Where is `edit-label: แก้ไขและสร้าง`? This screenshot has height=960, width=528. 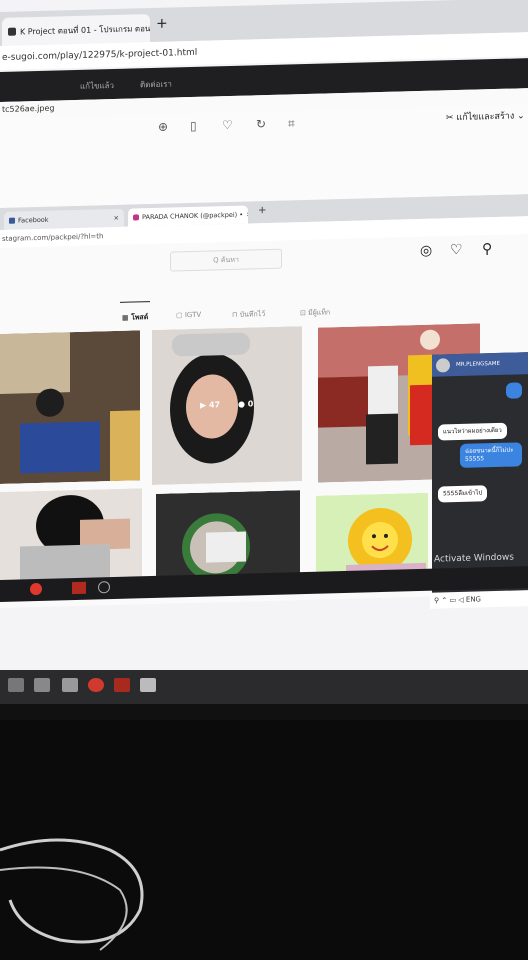 edit-label: แก้ไขและสร้าง is located at coordinates (485, 117).